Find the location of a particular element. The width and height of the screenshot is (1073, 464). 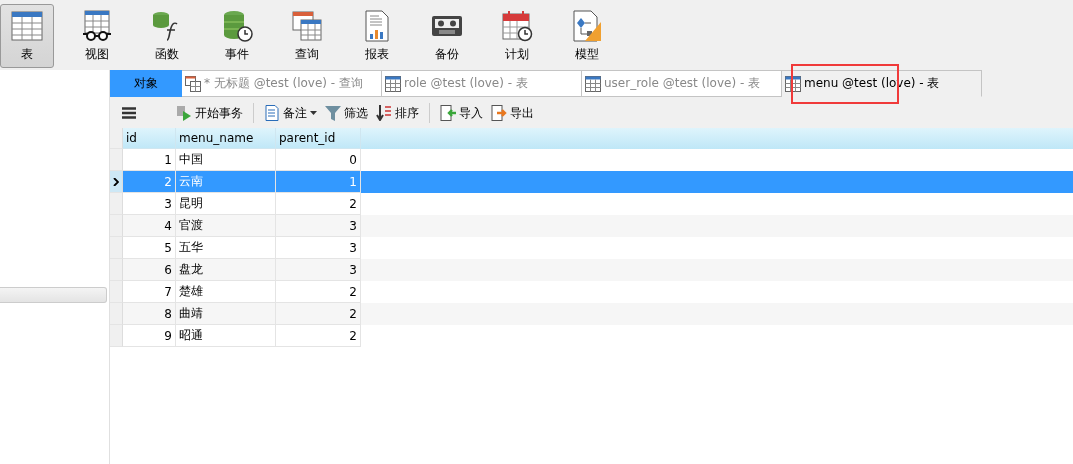

tab: role @test (love) - 表 is located at coordinates (482, 83).